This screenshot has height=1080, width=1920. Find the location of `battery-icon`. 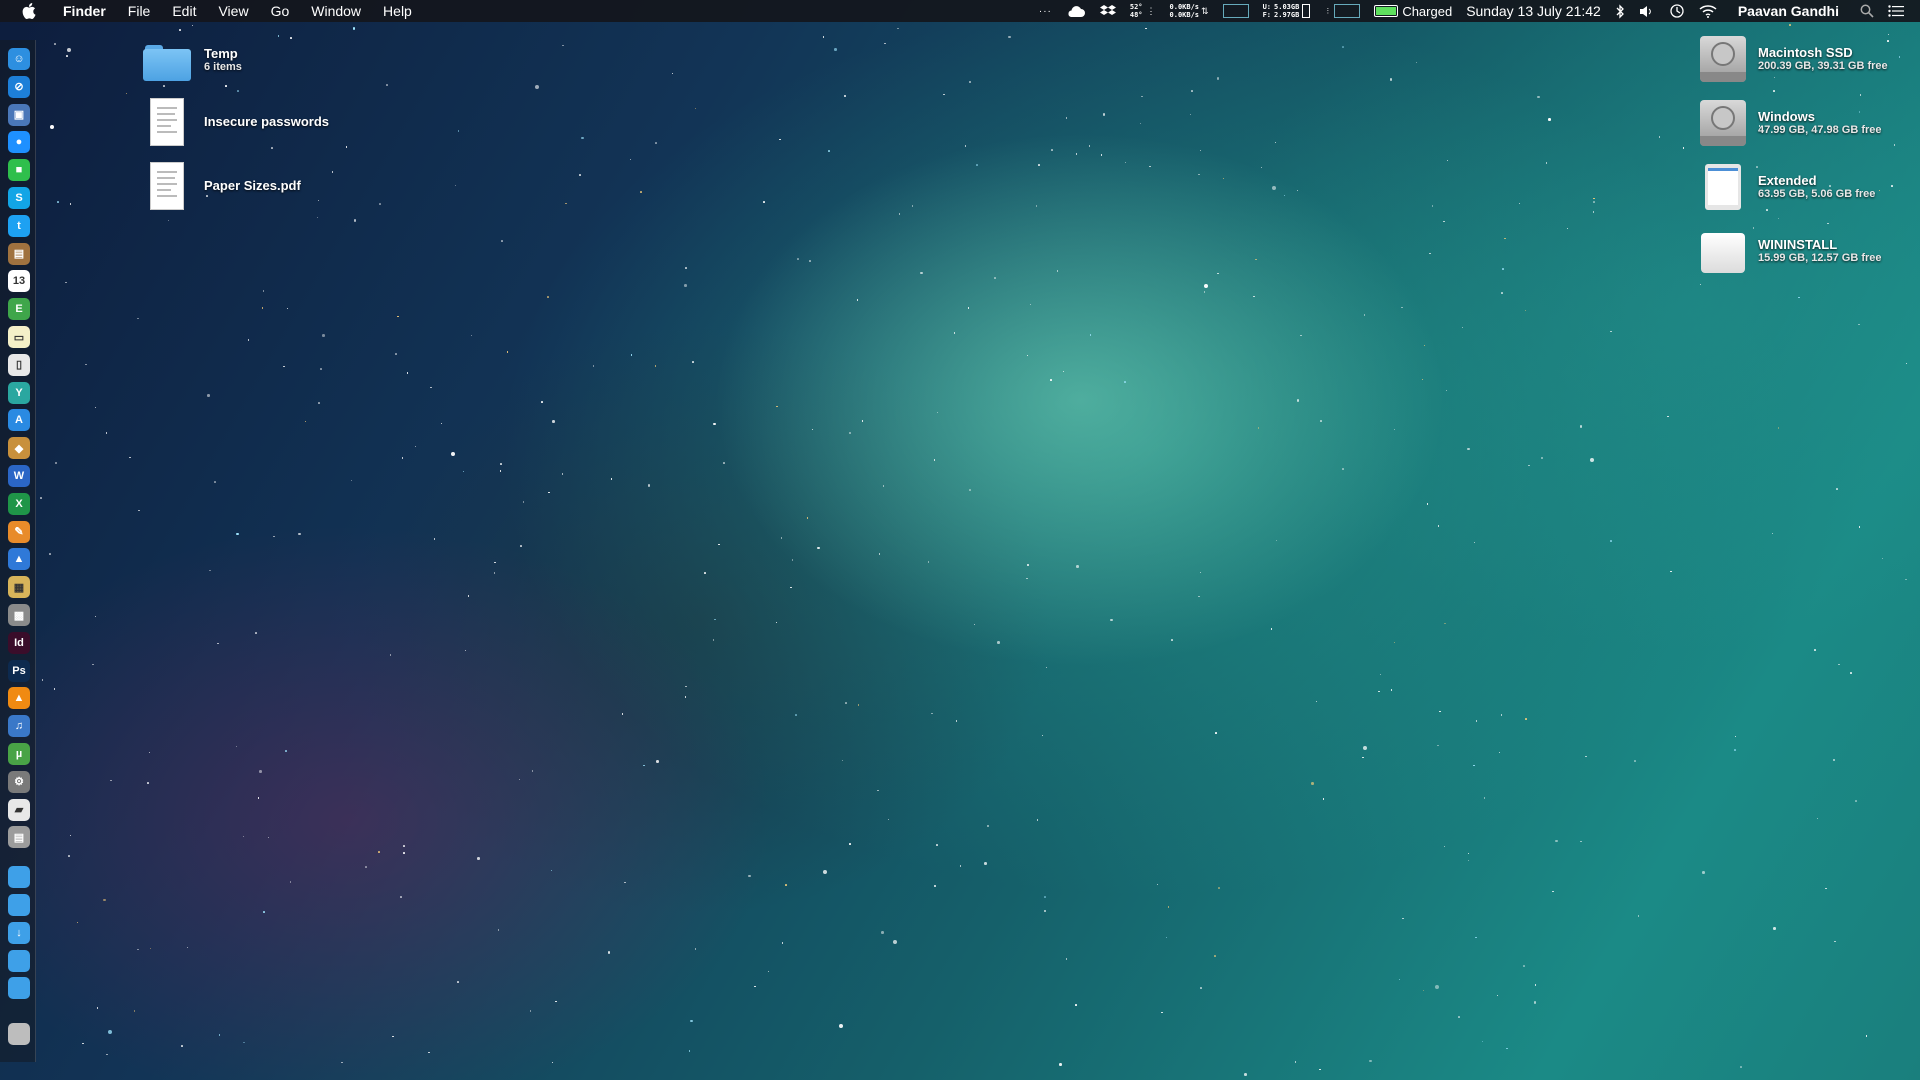

battery-icon is located at coordinates (1386, 11).